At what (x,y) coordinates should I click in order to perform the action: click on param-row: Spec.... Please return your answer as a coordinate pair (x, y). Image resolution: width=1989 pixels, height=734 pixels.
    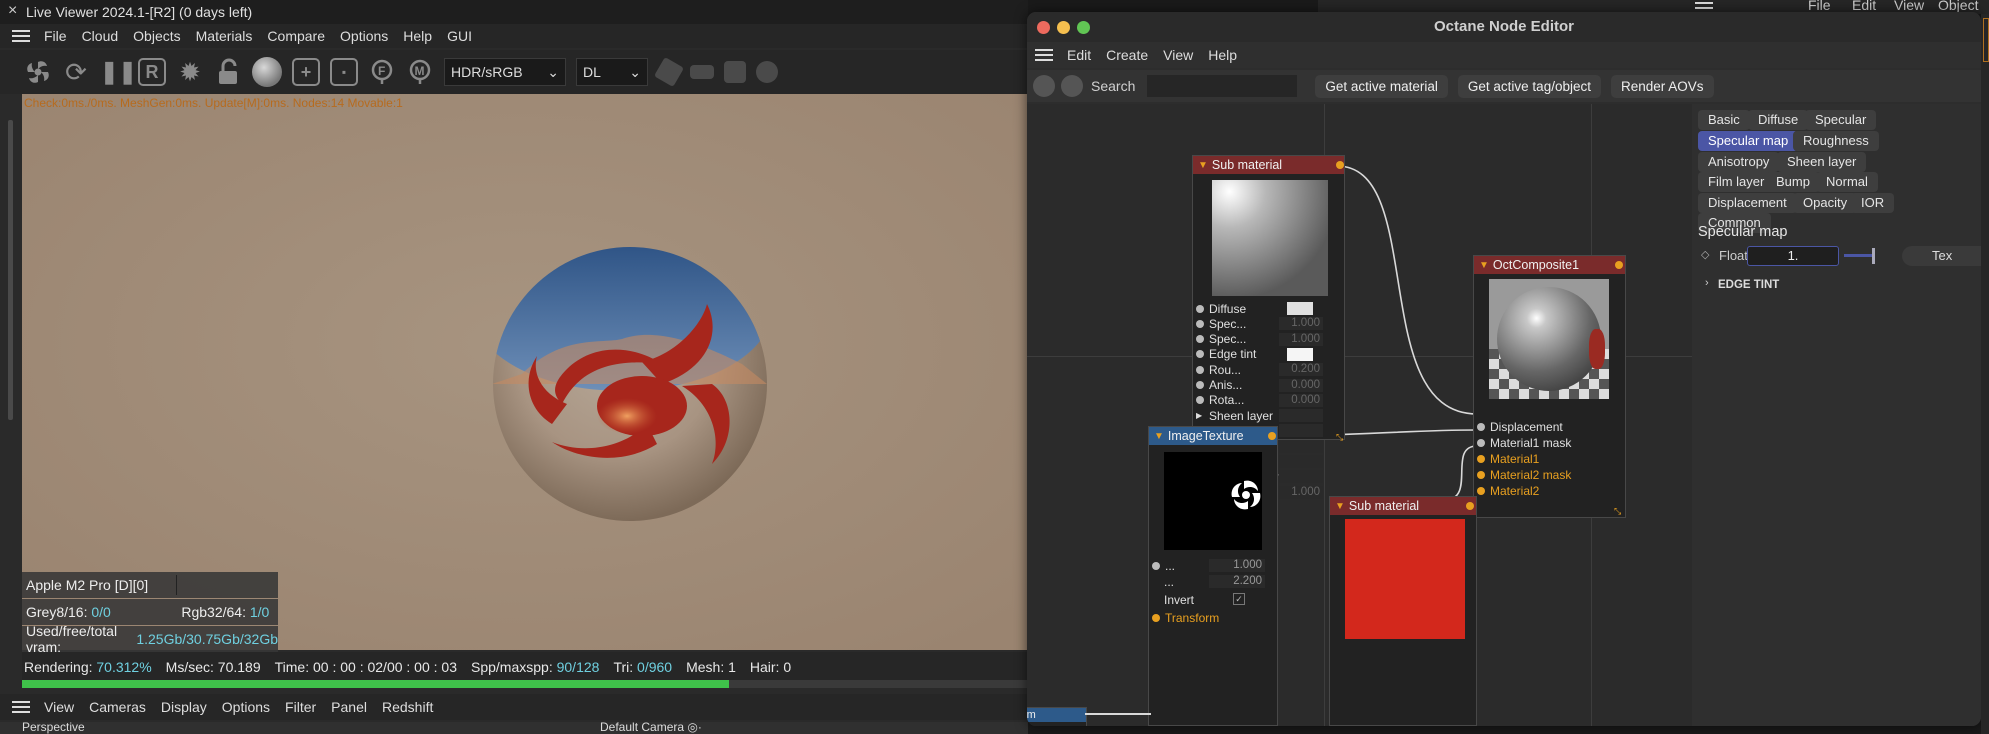
    Looking at the image, I should click on (1221, 323).